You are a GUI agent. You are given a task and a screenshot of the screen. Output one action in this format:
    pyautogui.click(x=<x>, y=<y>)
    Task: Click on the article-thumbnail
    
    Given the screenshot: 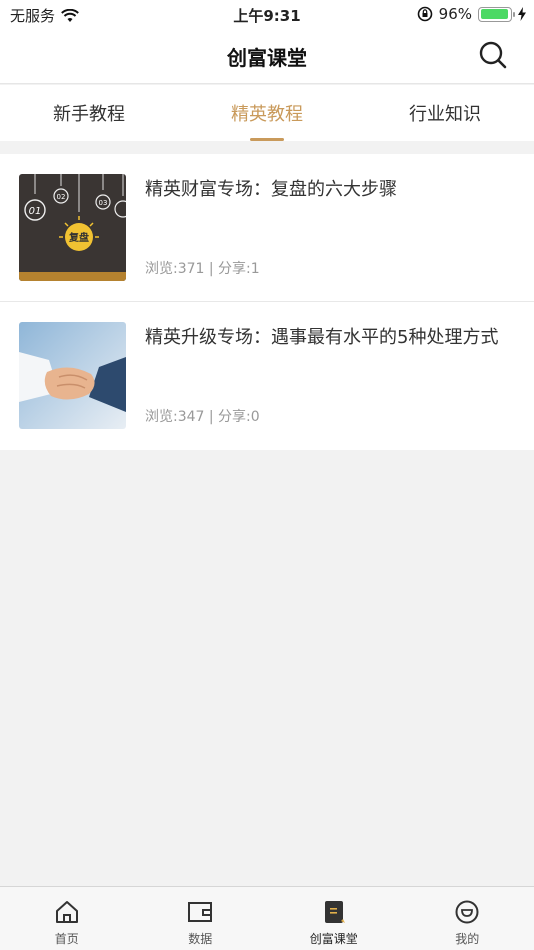 What is the action you would take?
    pyautogui.click(x=72, y=375)
    